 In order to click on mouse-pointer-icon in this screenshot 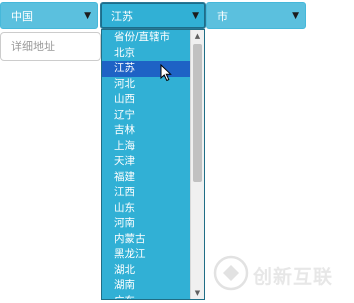, I will do `click(166, 73)`.